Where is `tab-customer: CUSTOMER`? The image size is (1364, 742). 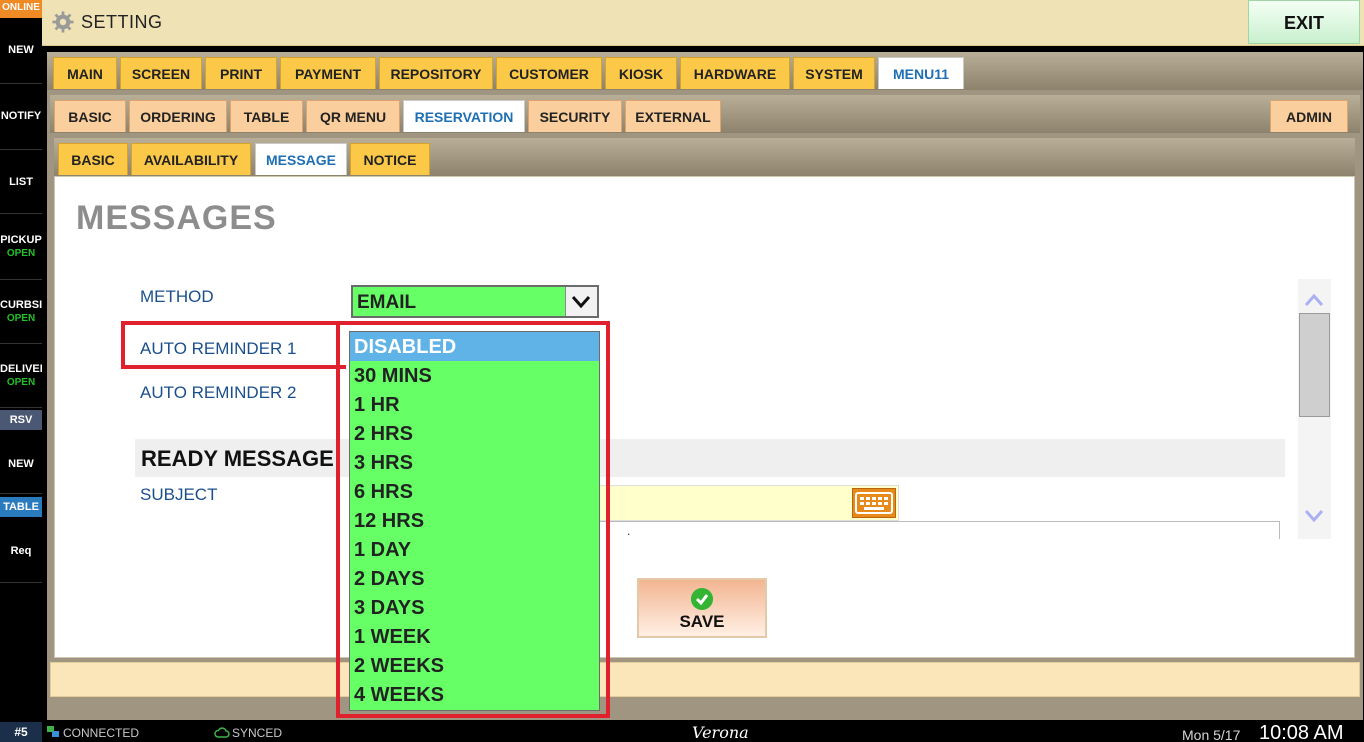 tab-customer: CUSTOMER is located at coordinates (549, 73).